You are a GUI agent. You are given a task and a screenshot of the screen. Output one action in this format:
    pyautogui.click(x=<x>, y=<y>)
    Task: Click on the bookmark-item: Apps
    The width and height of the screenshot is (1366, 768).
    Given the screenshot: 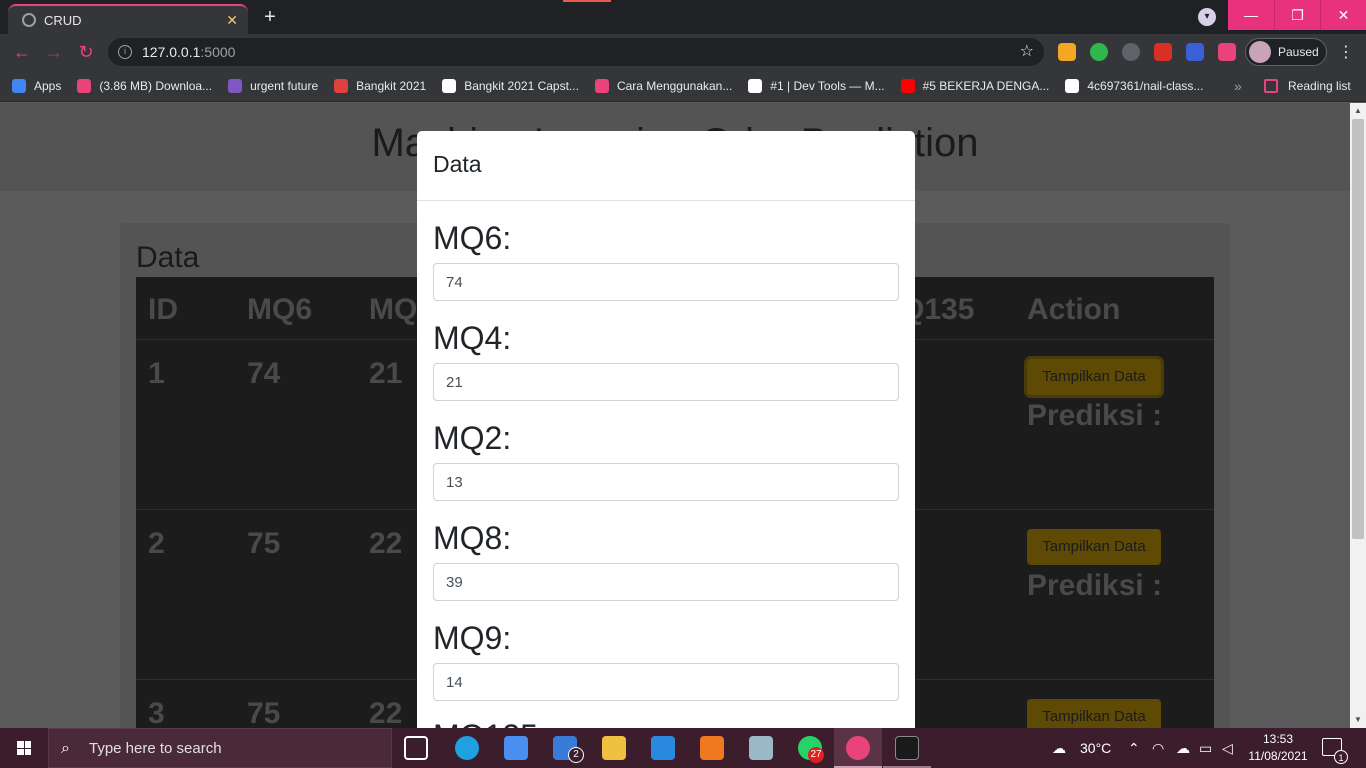 What is the action you would take?
    pyautogui.click(x=37, y=85)
    